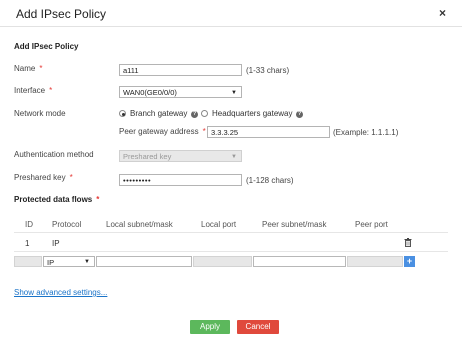  What do you see at coordinates (375, 261) in the screenshot?
I see `new-row-peer-port-cell` at bounding box center [375, 261].